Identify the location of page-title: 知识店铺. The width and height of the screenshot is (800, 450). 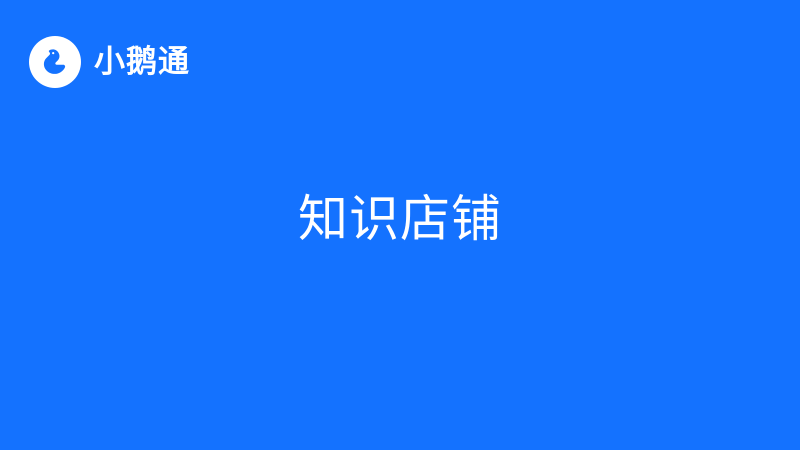
(400, 219).